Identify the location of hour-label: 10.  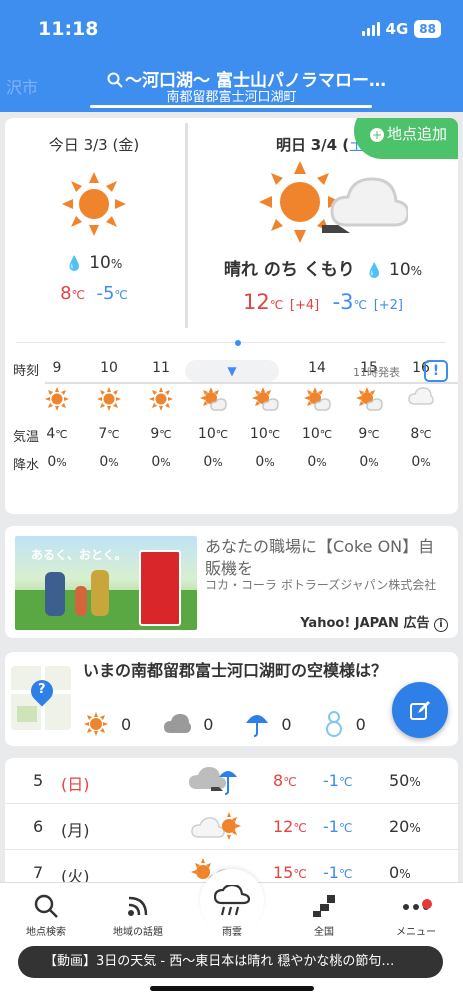
(109, 368).